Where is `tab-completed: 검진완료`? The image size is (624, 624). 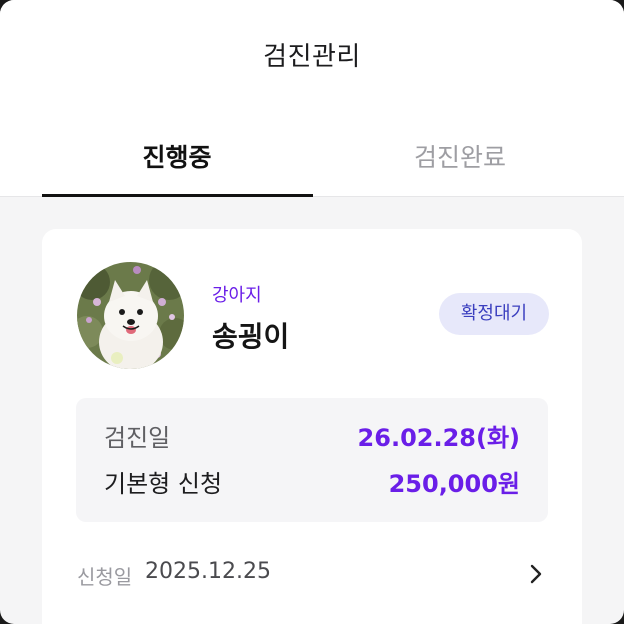 tab-completed: 검진완료 is located at coordinates (460, 156).